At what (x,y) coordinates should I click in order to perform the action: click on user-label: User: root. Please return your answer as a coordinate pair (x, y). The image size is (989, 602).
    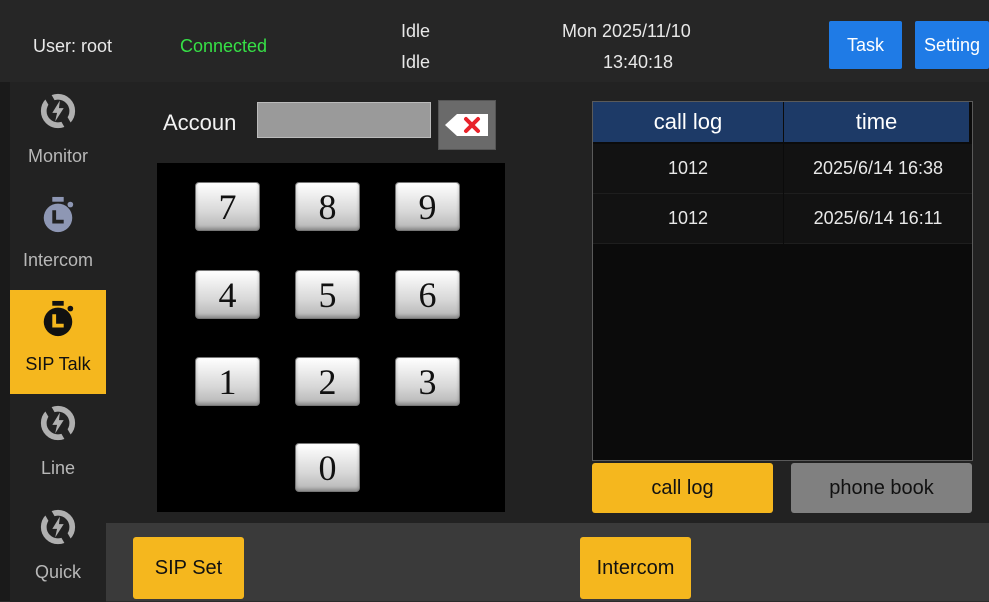
    Looking at the image, I should click on (73, 46).